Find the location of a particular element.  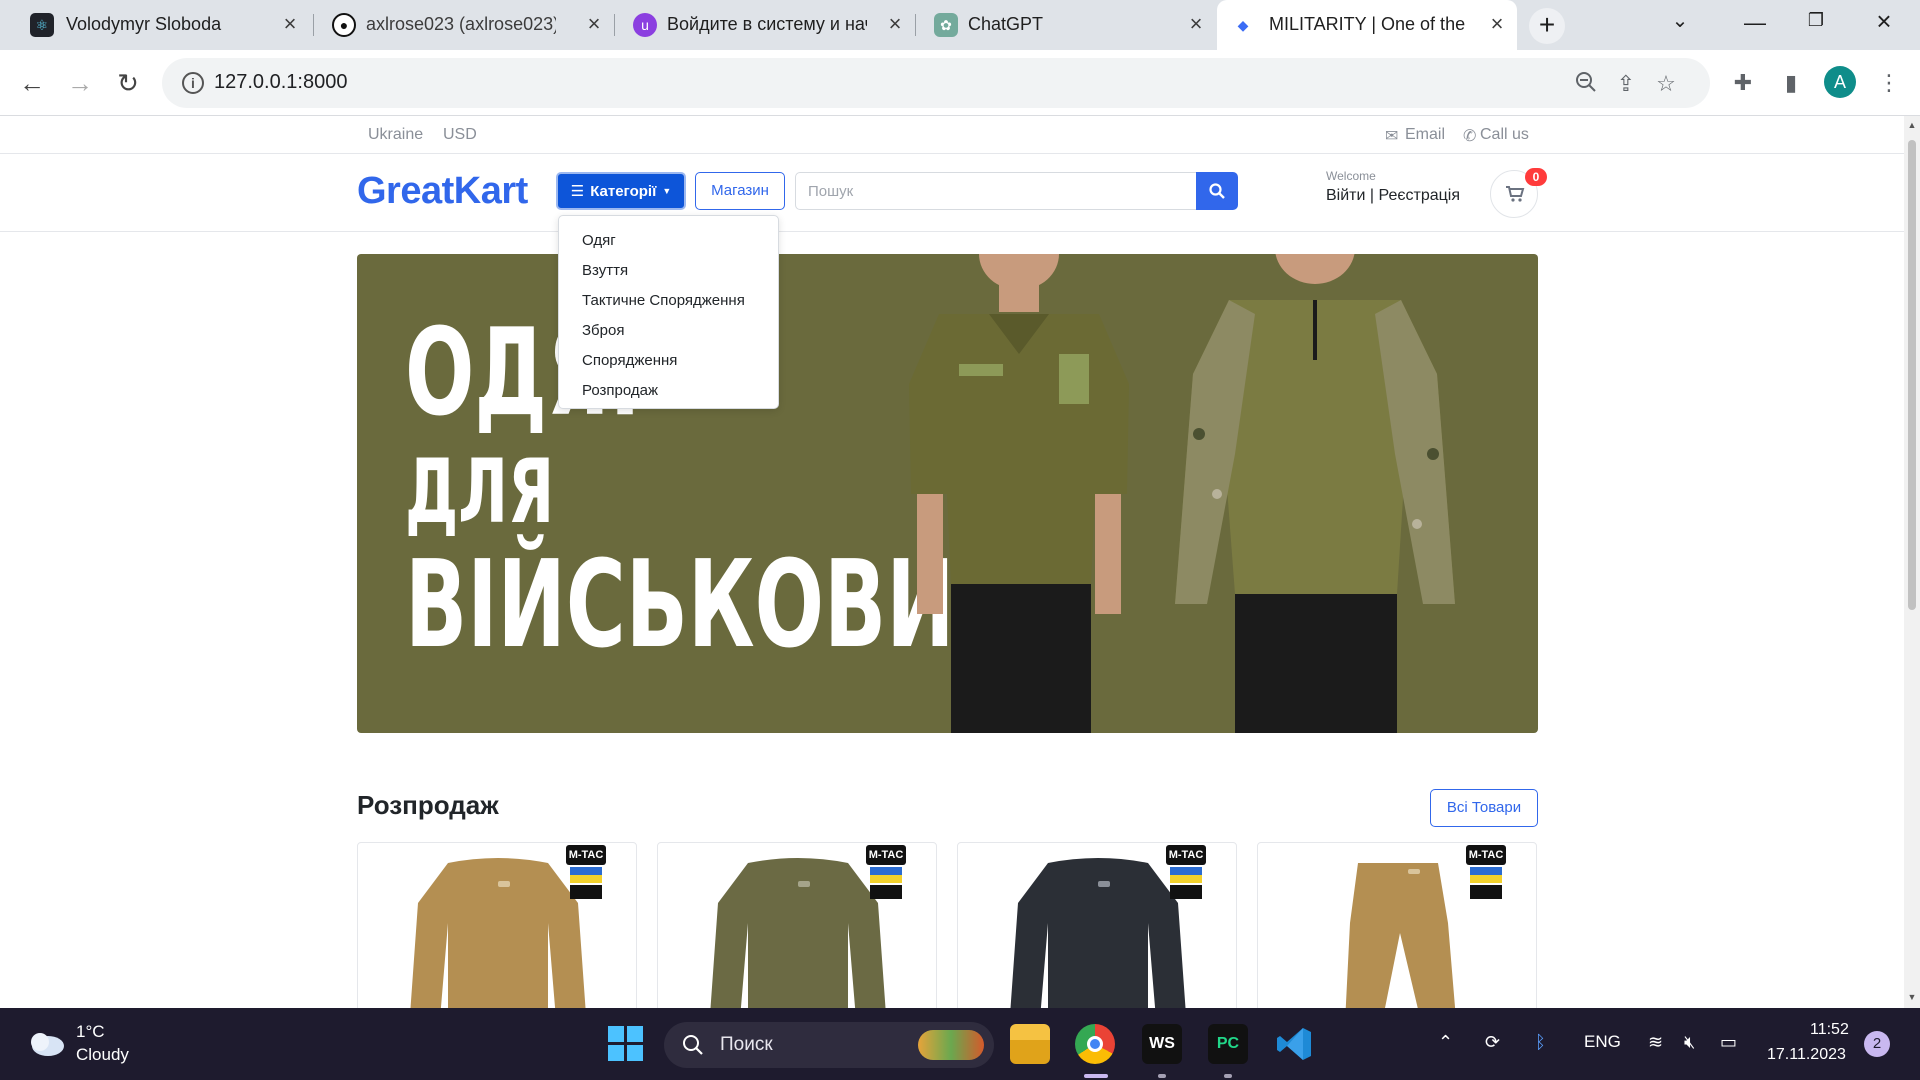

hamburger-icon: ☰ is located at coordinates (577, 191).